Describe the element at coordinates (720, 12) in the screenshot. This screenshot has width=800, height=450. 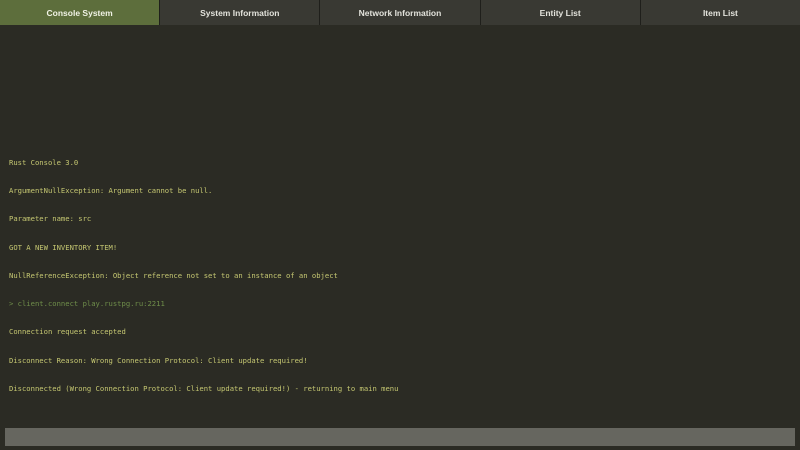
I see `tab-item-list: Item List` at that location.